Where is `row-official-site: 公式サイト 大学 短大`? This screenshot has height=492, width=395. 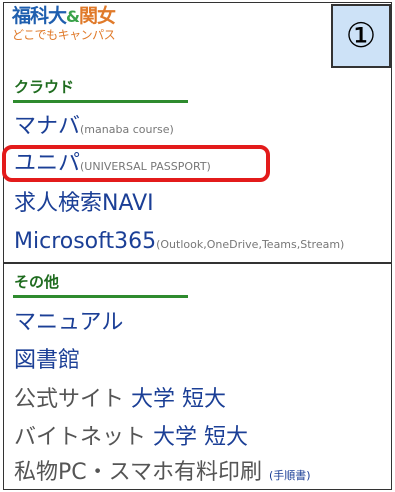
row-official-site: 公式サイト 大学 短大 is located at coordinates (120, 399).